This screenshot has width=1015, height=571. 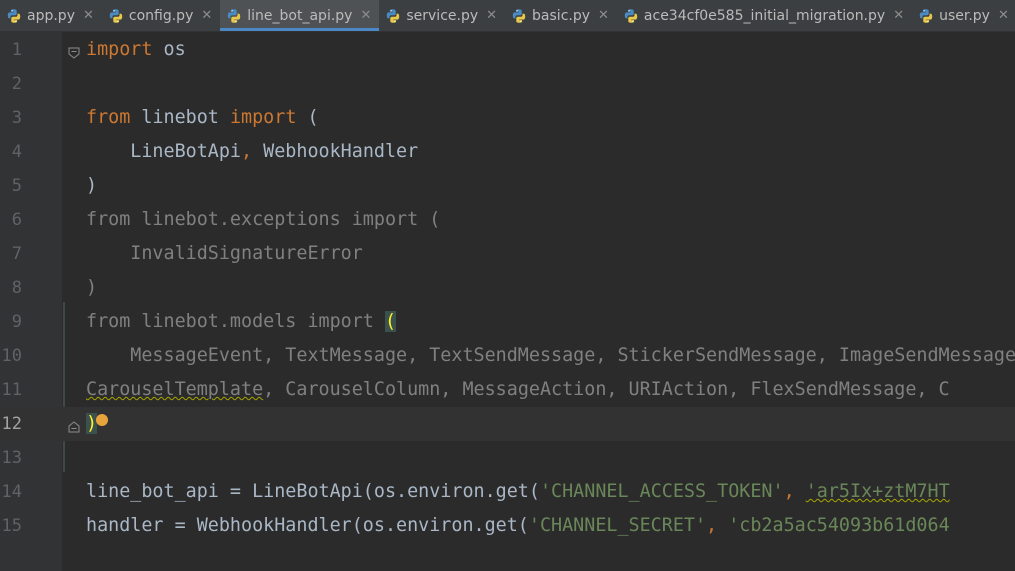 I want to click on code-token: from, so click(x=108, y=117).